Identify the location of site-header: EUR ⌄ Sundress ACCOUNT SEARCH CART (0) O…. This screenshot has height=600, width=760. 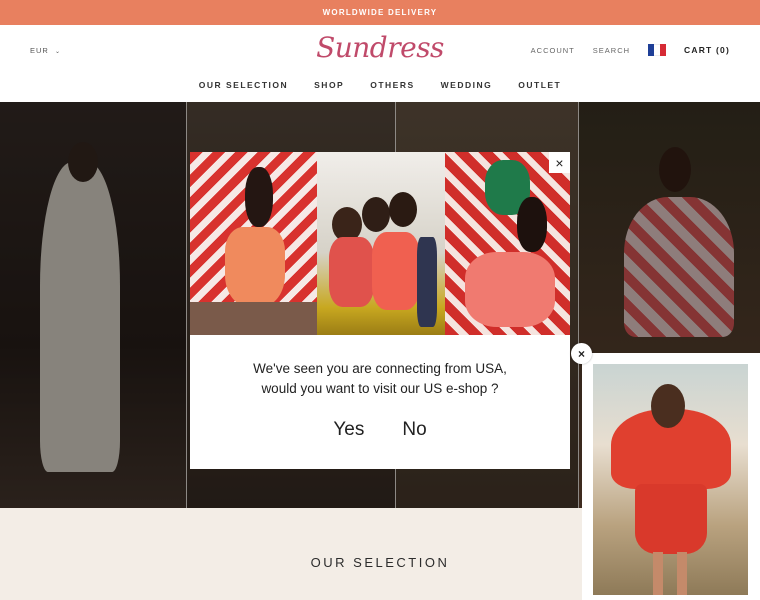
(380, 63).